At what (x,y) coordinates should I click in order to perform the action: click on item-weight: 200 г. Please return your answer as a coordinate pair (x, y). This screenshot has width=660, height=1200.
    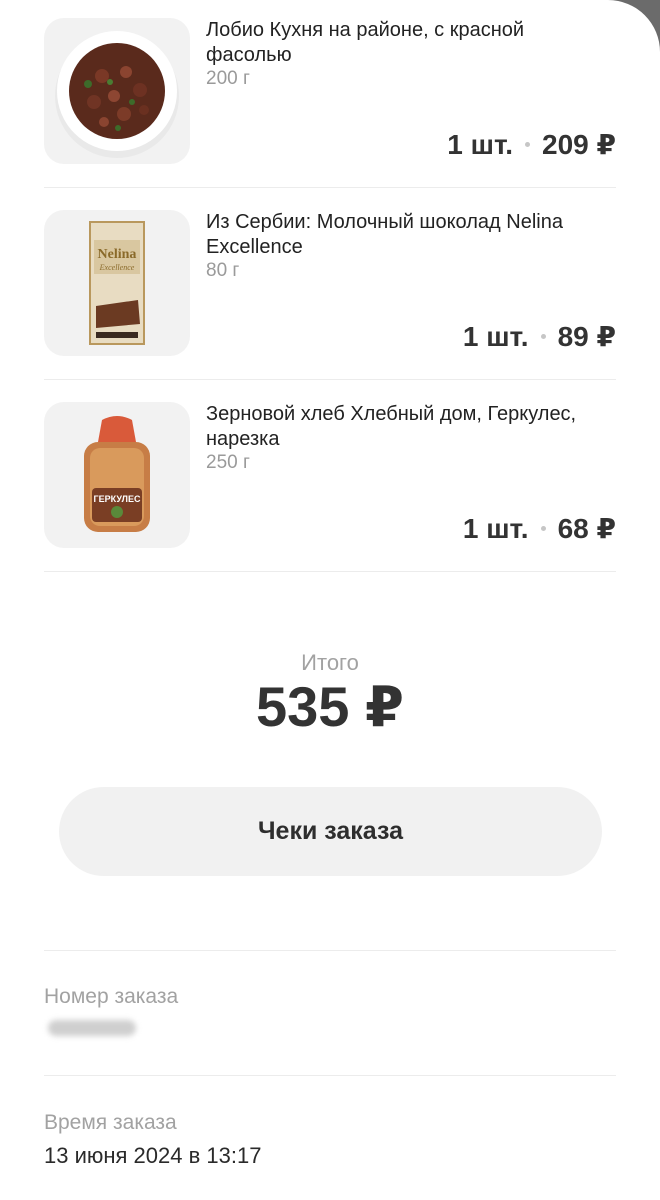
    Looking at the image, I should click on (228, 78).